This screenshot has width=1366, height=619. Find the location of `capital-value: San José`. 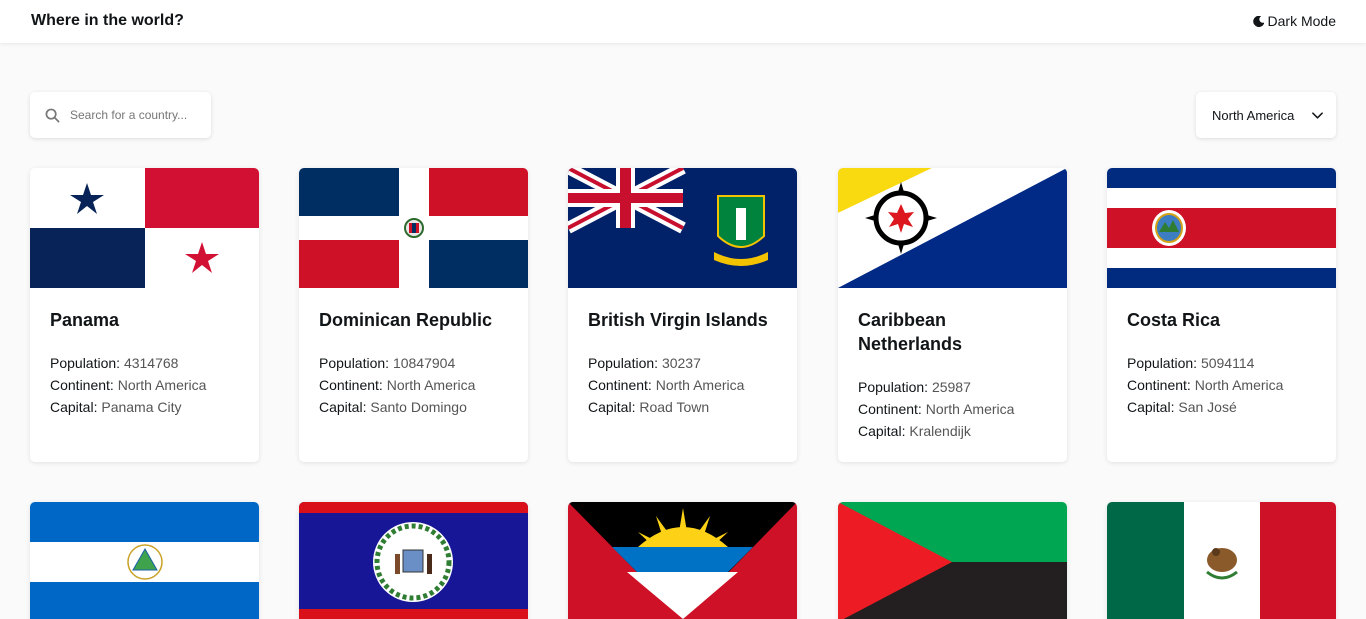

capital-value: San José is located at coordinates (1207, 407).